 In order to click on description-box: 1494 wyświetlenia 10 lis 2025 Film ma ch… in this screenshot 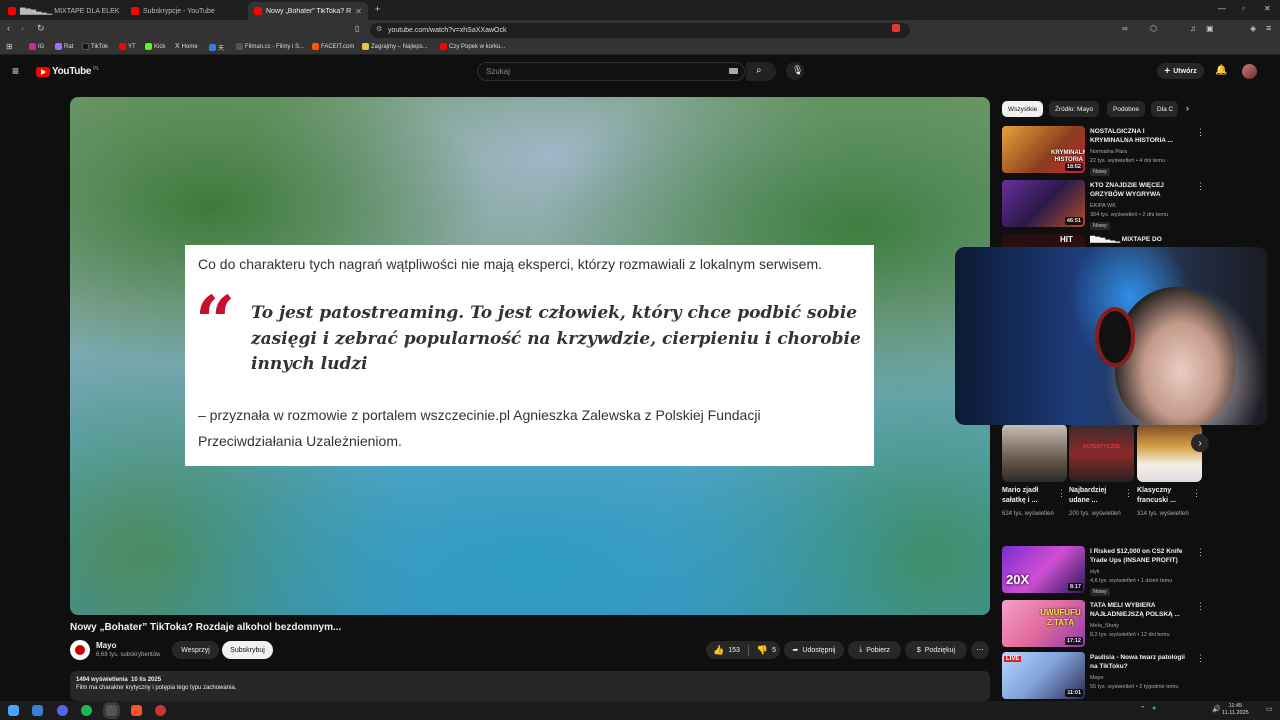, I will do `click(530, 686)`.